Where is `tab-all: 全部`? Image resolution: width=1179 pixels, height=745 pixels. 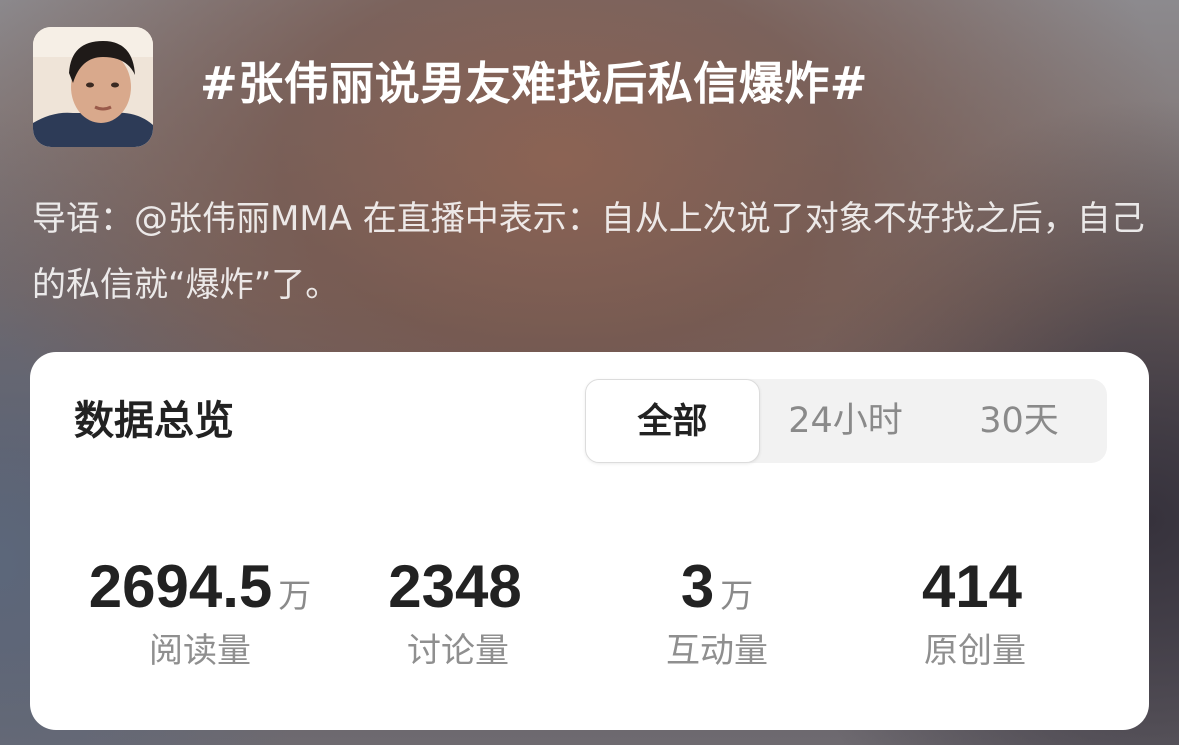 tab-all: 全部 is located at coordinates (672, 421).